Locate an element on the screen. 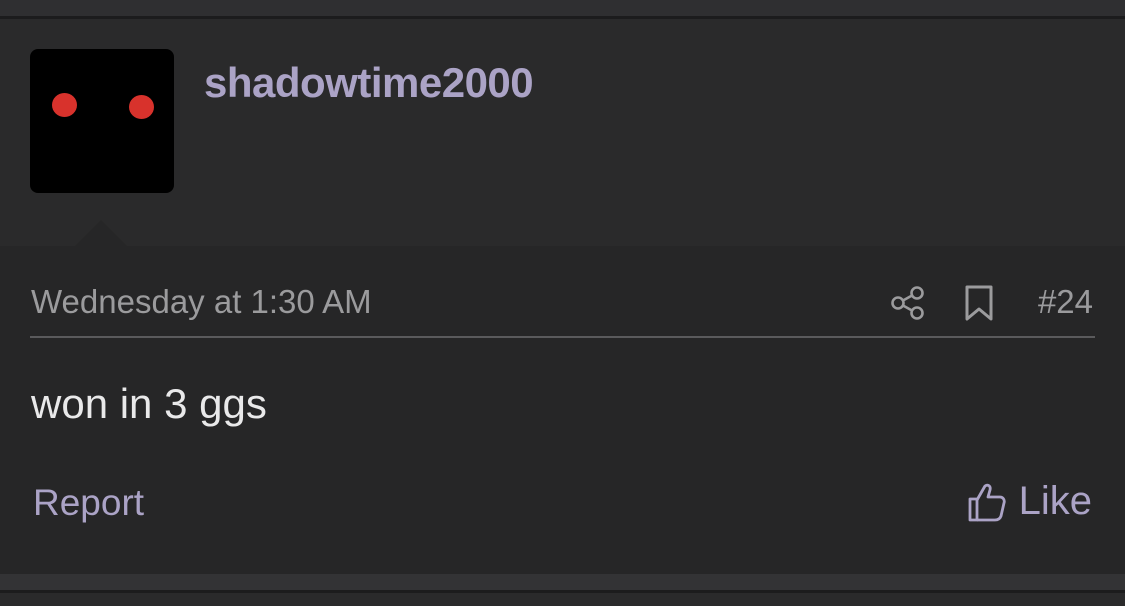 The image size is (1125, 606). post-date: Wednesday at 1:30 AM is located at coordinates (201, 302).